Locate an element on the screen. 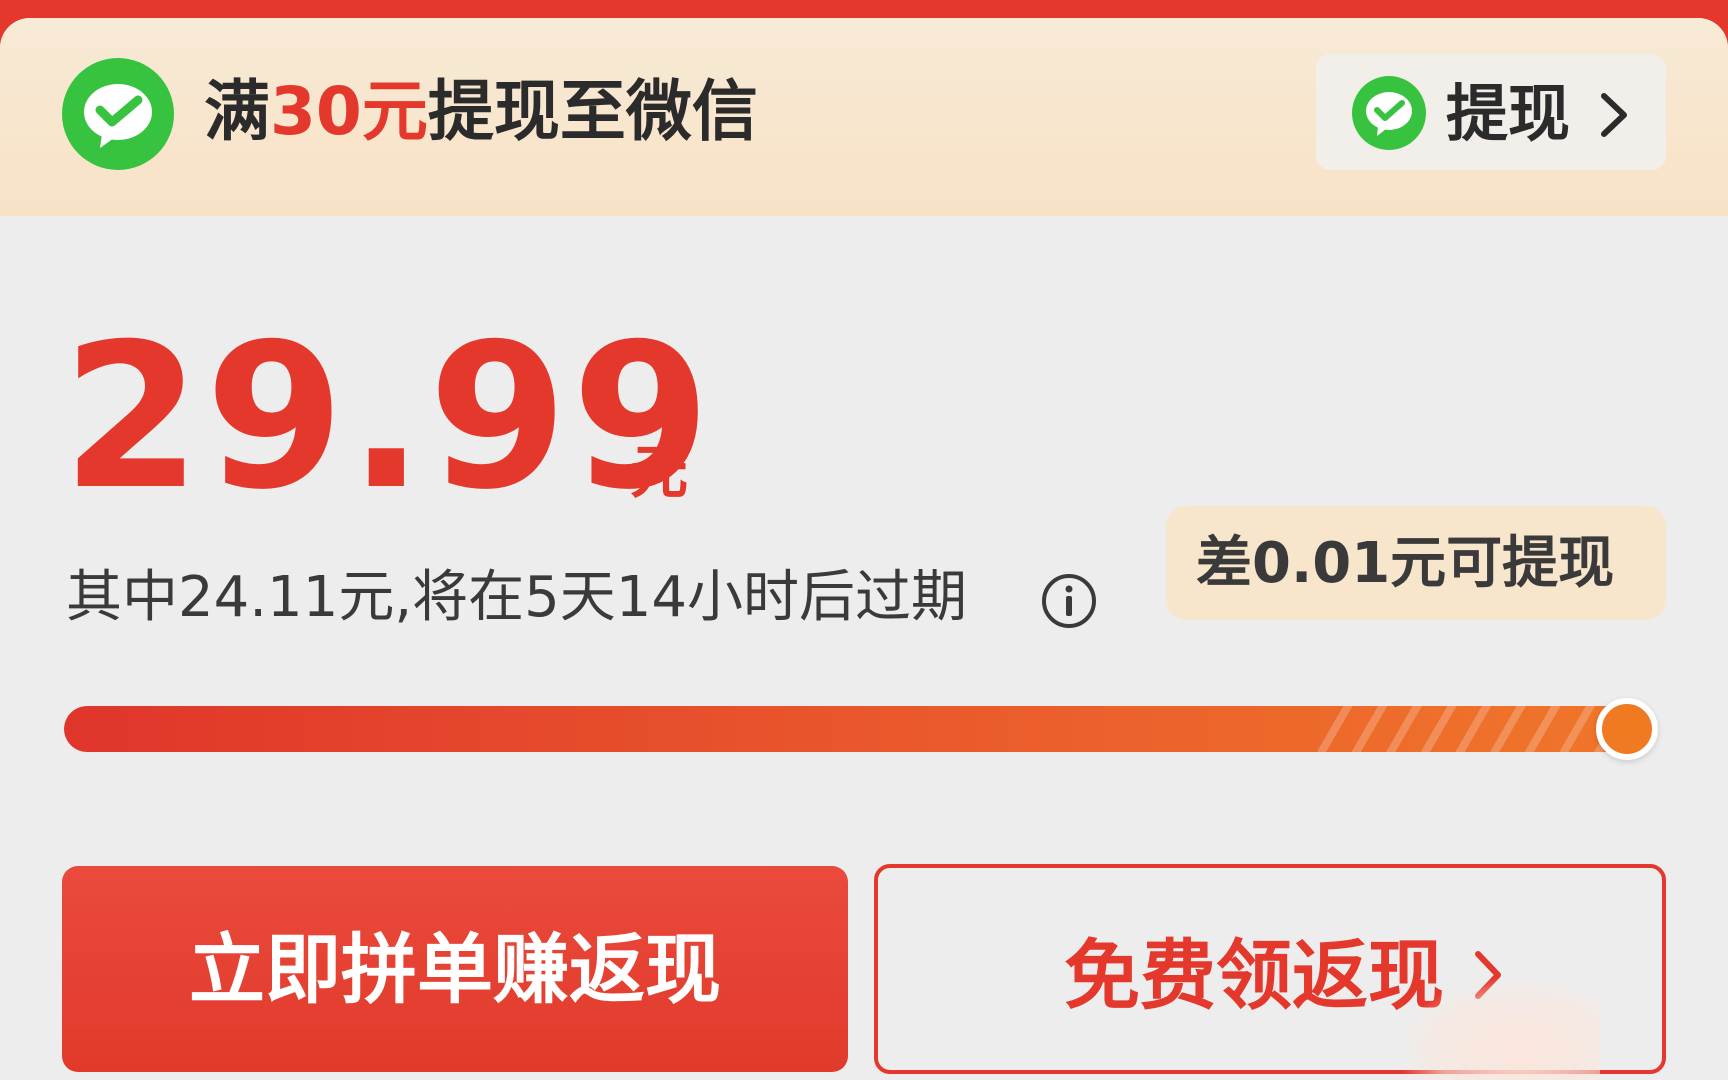 This screenshot has height=1080, width=1728. start-group-order-button: 立即拼单赚返现 is located at coordinates (455, 969).